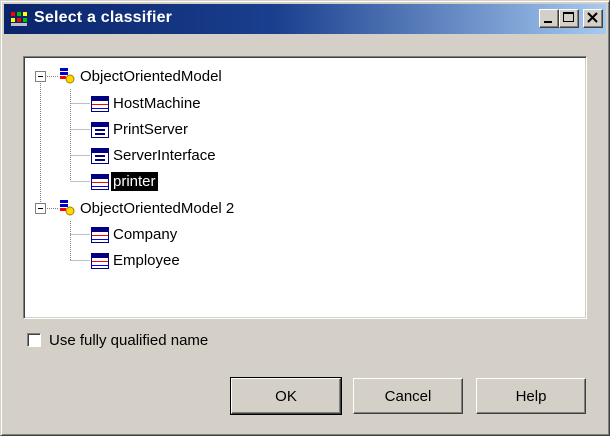  I want to click on close-icon, so click(592, 17).